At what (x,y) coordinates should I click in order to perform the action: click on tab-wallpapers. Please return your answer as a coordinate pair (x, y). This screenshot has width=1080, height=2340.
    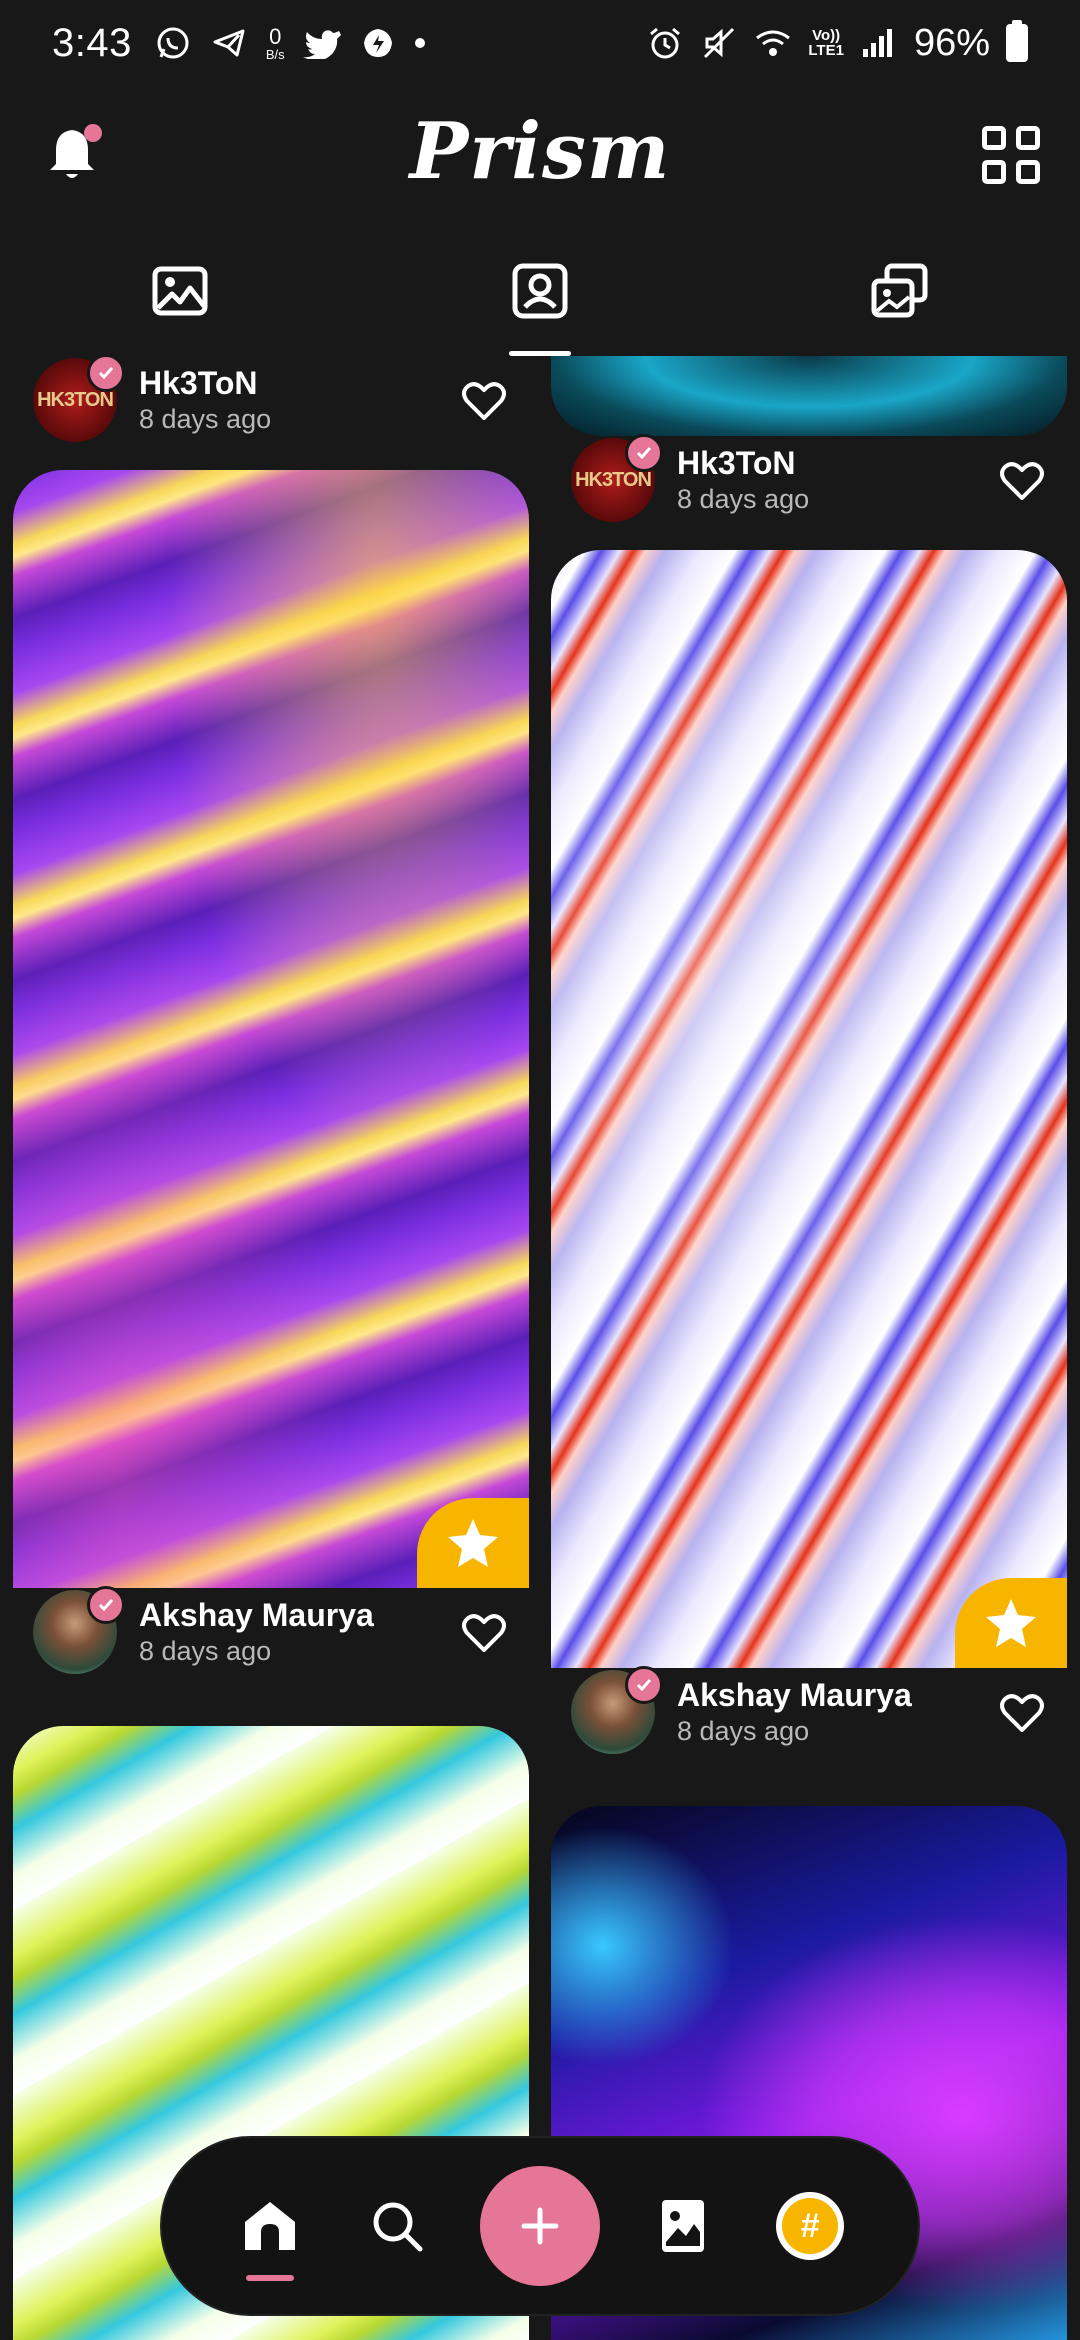
    Looking at the image, I should click on (180, 291).